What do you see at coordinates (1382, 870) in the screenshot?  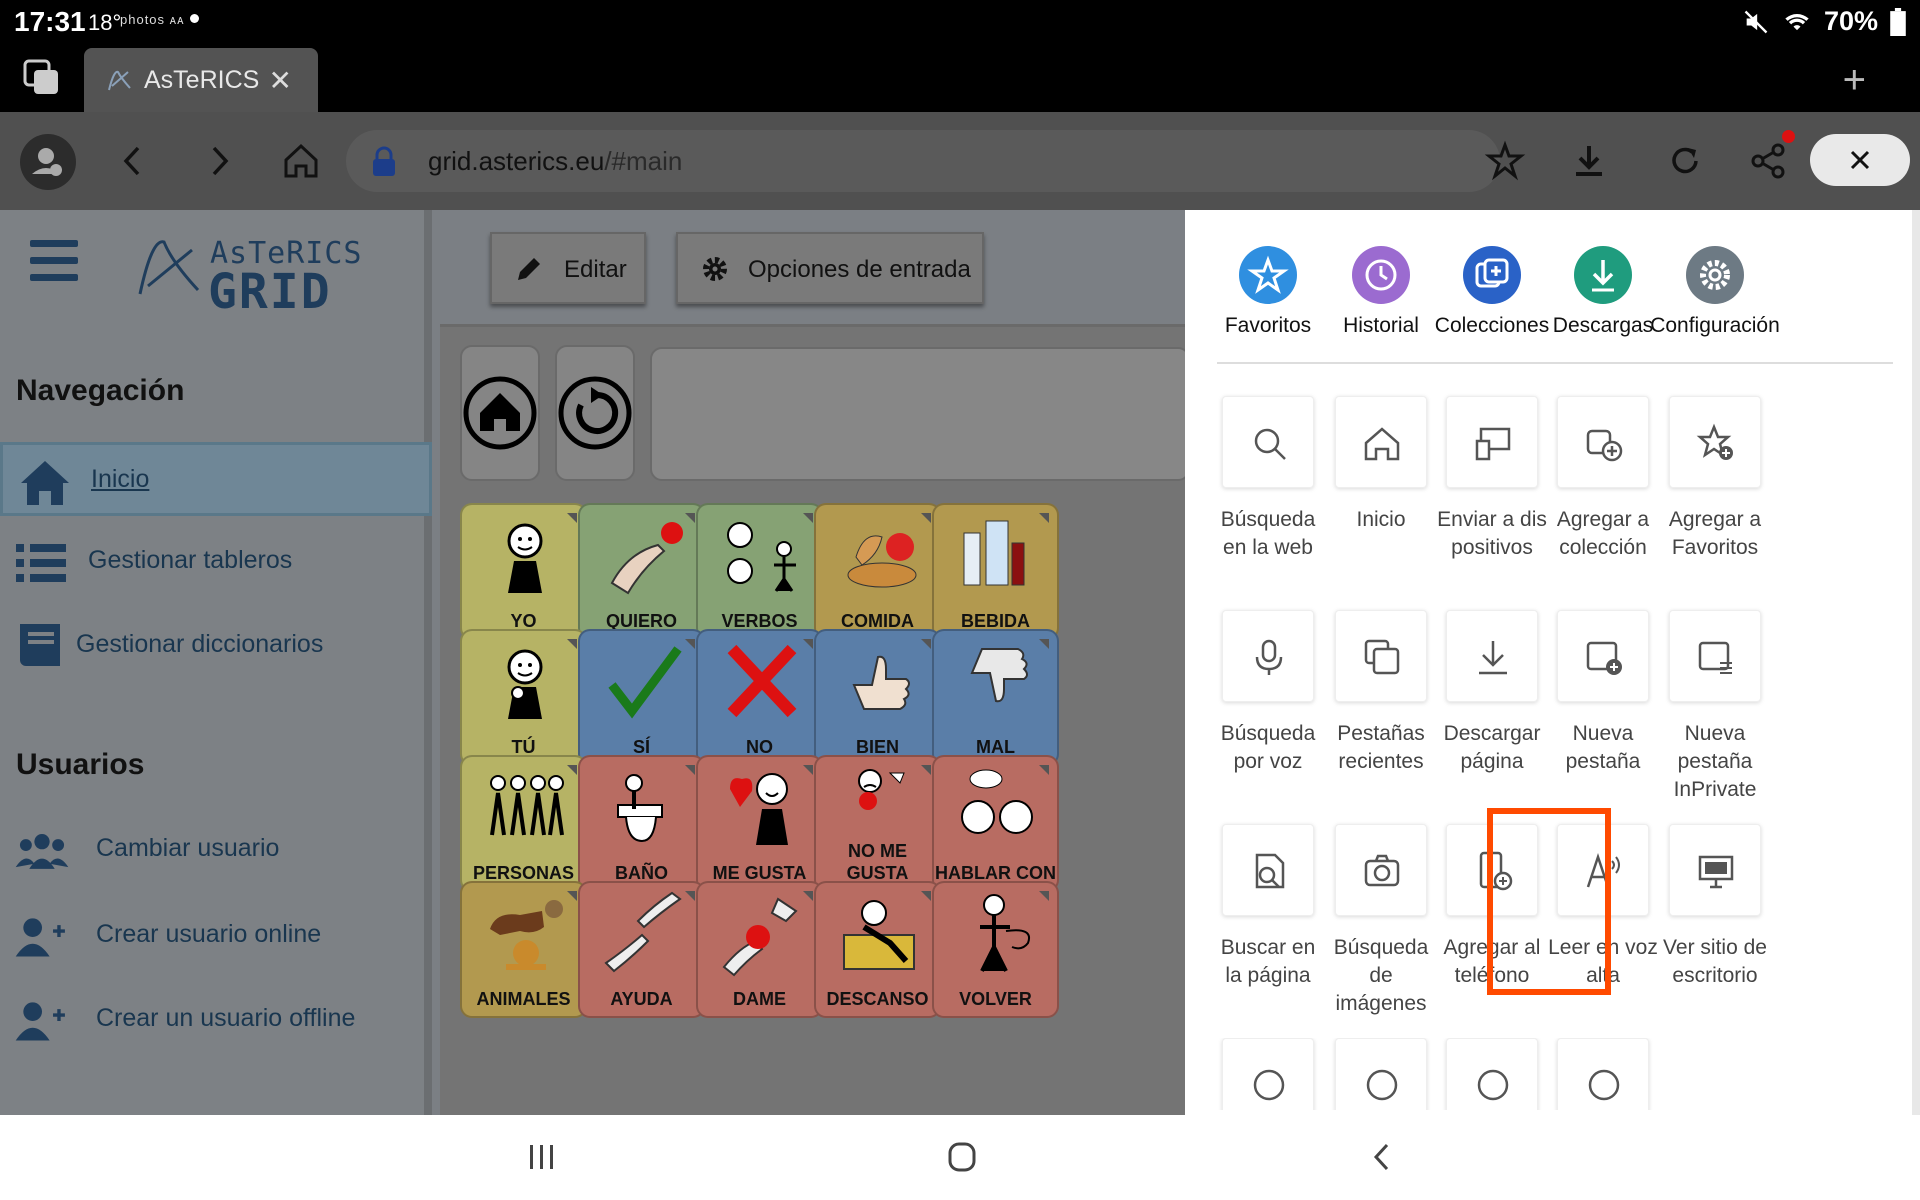 I see `camera-icon` at bounding box center [1382, 870].